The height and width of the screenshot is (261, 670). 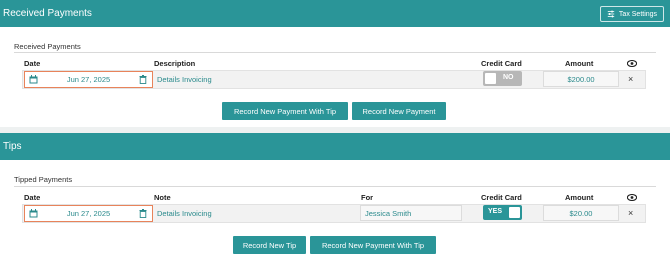 What do you see at coordinates (335, 13) in the screenshot?
I see `received-payments-header: Received Payments Tax Settings` at bounding box center [335, 13].